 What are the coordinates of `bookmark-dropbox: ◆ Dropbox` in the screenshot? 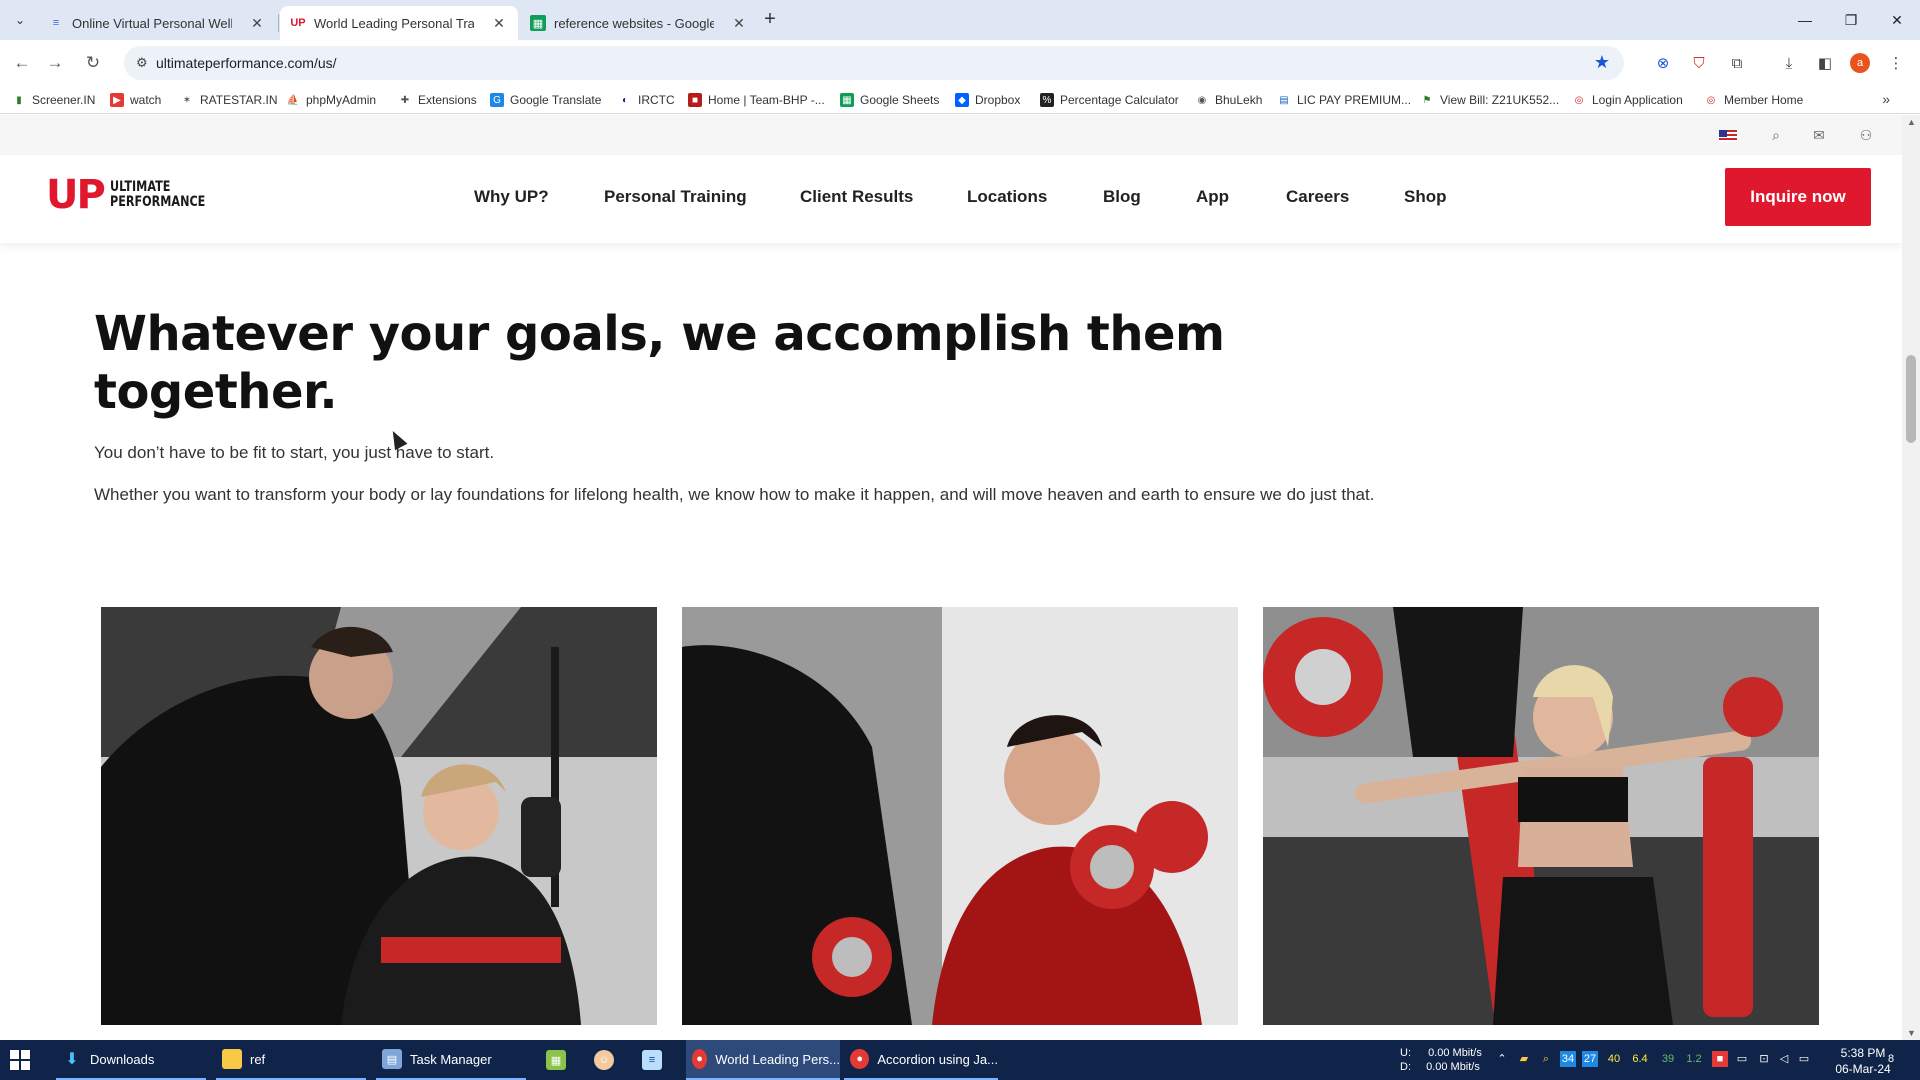 It's located at (987, 100).